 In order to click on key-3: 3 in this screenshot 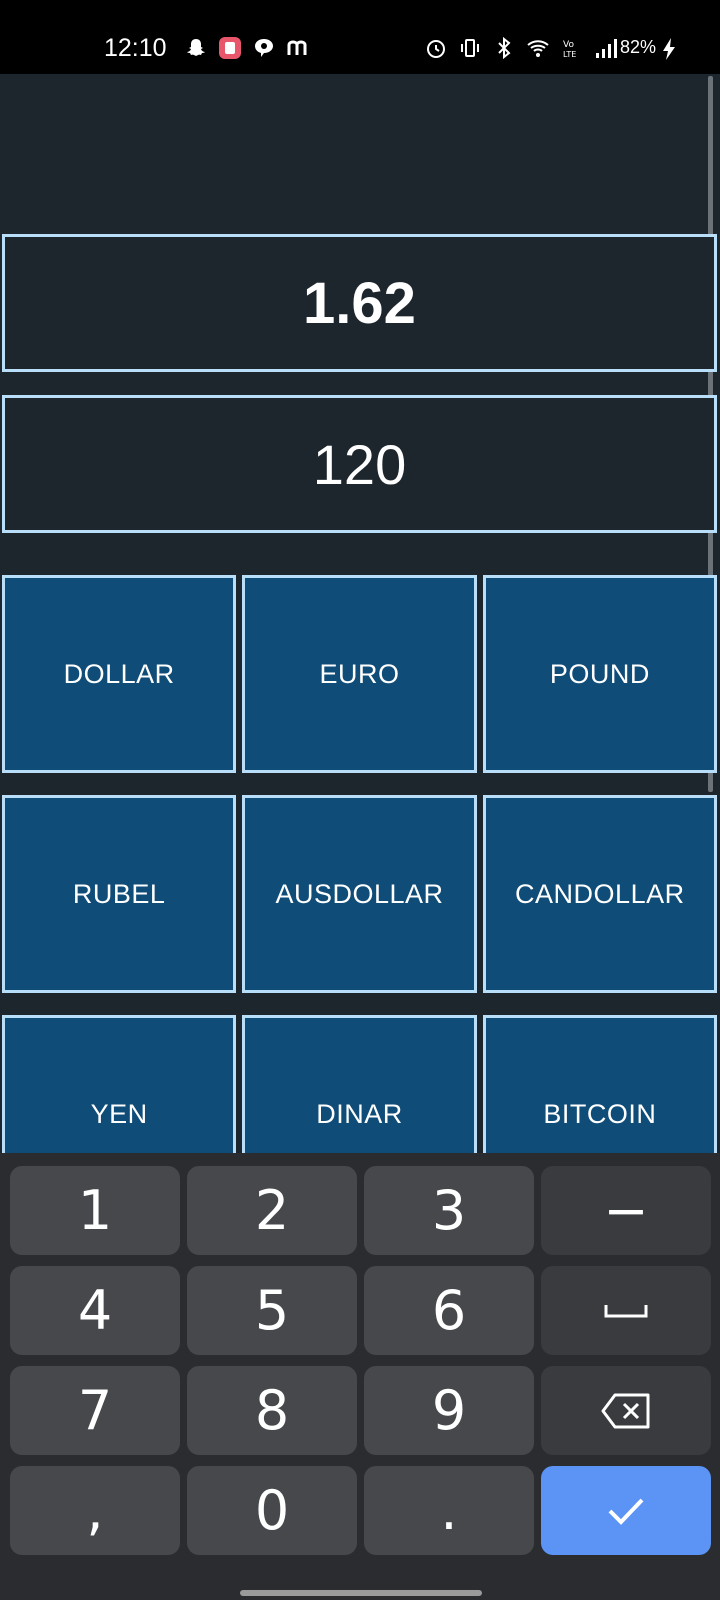, I will do `click(449, 1210)`.